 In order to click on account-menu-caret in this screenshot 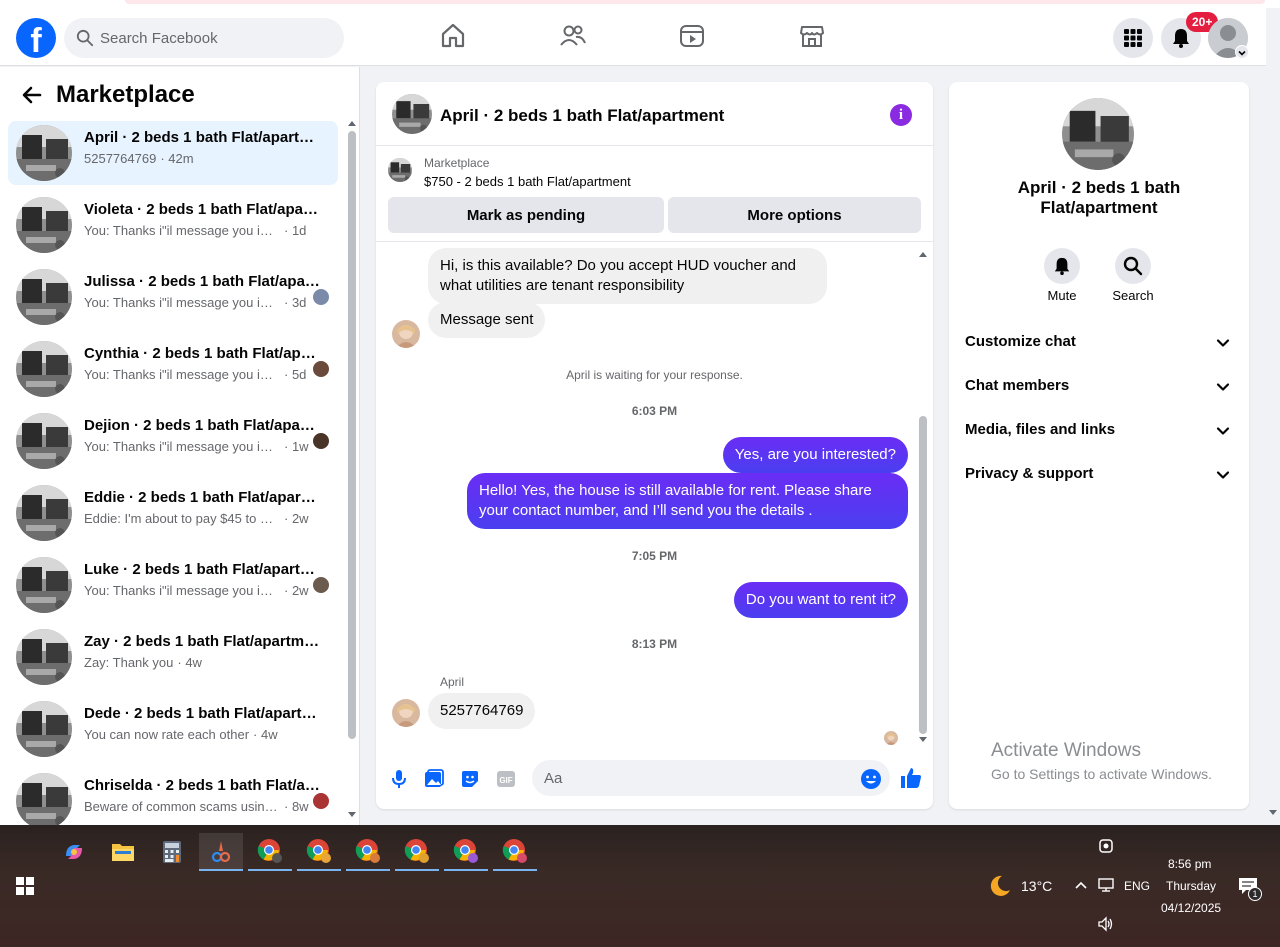, I will do `click(1242, 52)`.